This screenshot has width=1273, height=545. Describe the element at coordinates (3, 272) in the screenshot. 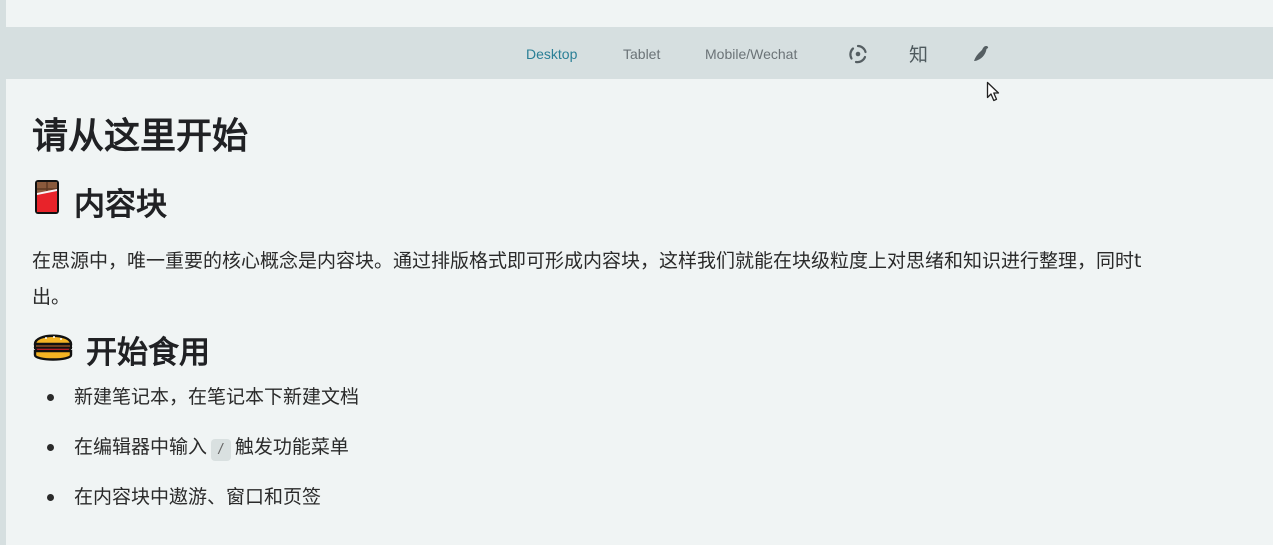

I see `left-edge-border` at that location.